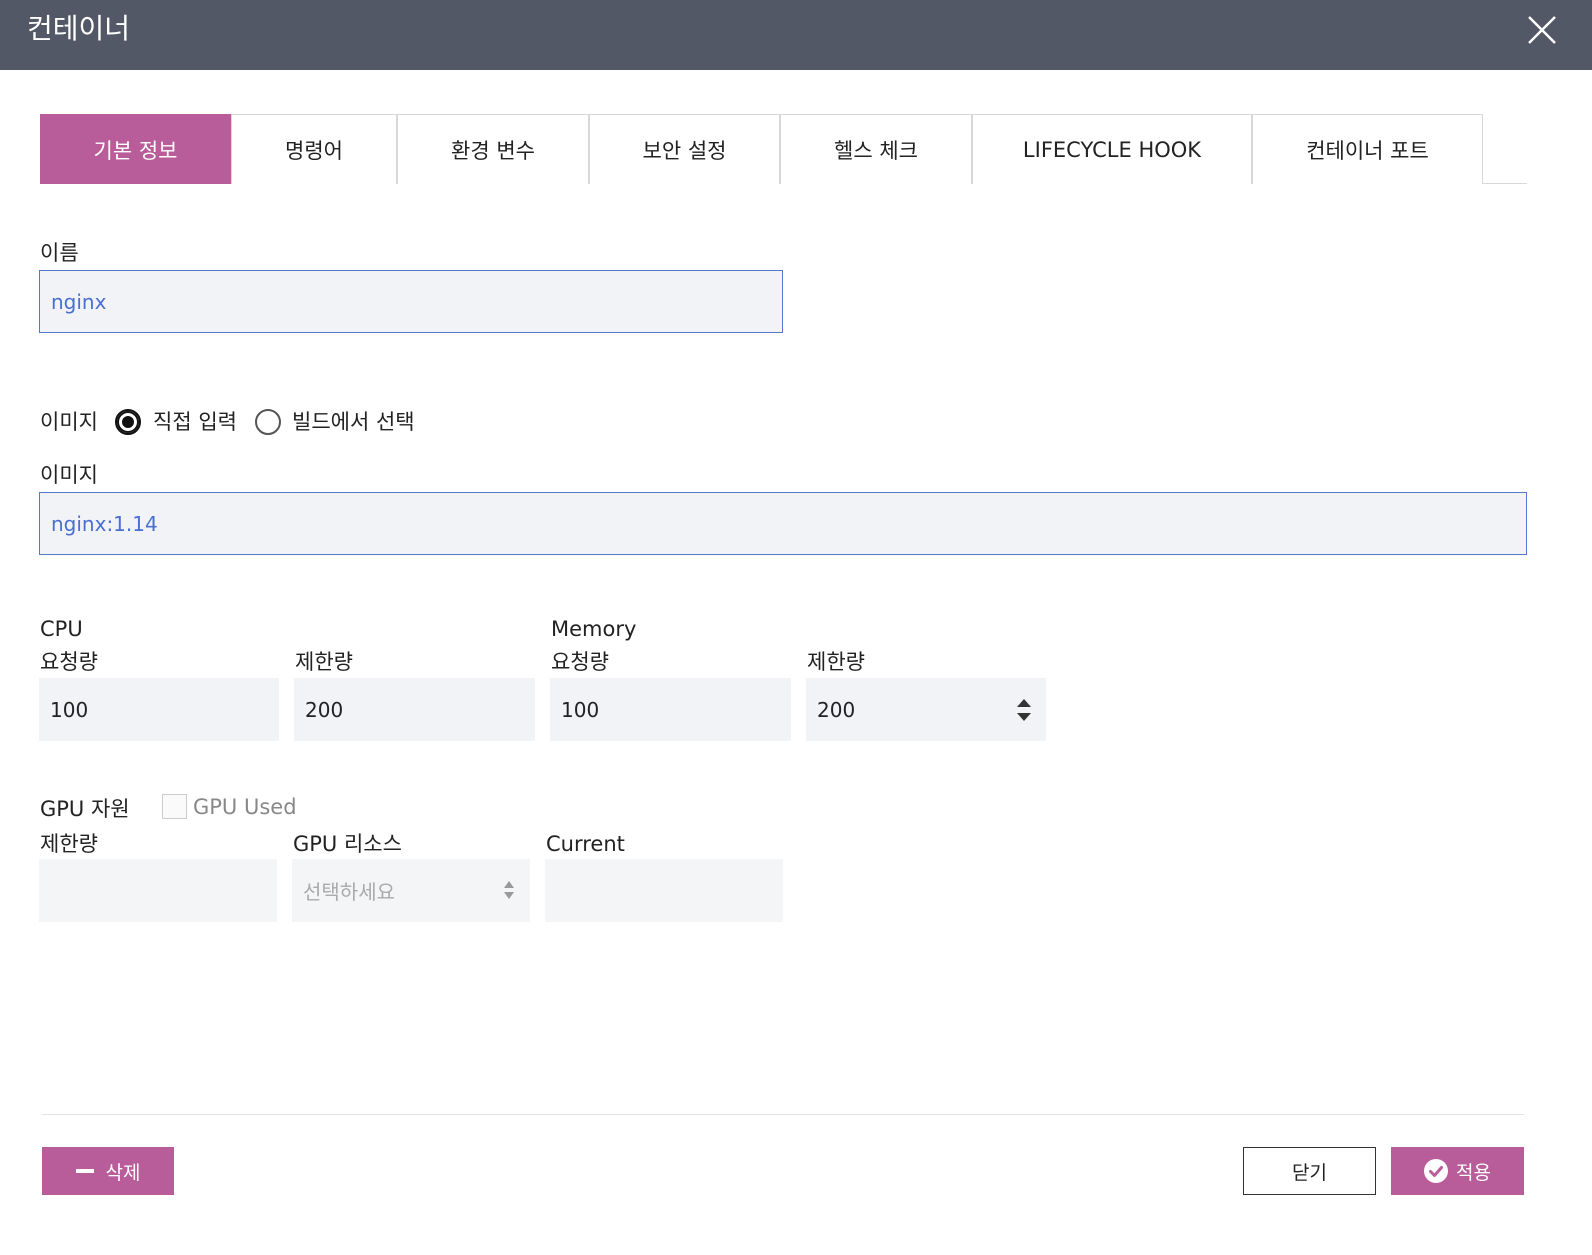 The width and height of the screenshot is (1592, 1255). I want to click on close-icon, so click(1542, 30).